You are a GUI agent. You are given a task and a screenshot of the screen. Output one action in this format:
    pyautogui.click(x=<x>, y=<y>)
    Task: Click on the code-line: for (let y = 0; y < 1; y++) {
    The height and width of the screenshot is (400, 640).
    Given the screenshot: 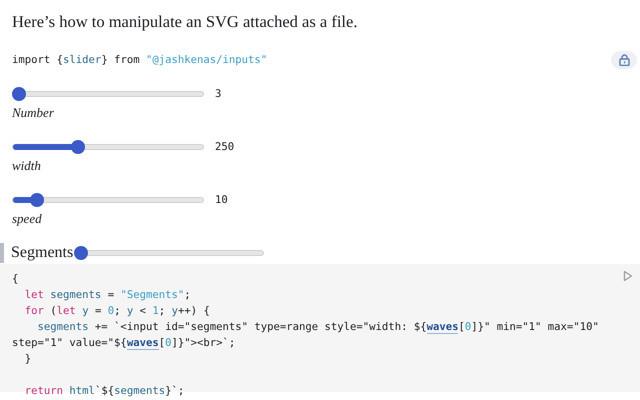 What is the action you would take?
    pyautogui.click(x=117, y=311)
    